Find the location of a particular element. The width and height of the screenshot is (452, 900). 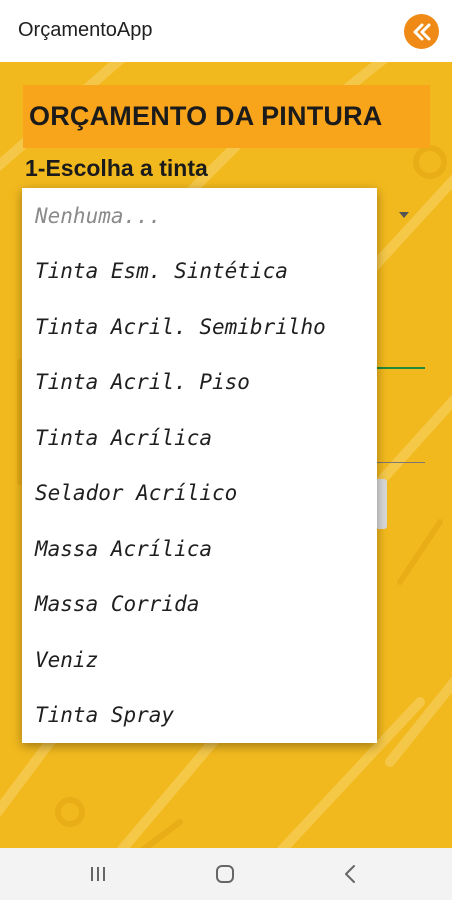

system-navigation-bar is located at coordinates (226, 874).